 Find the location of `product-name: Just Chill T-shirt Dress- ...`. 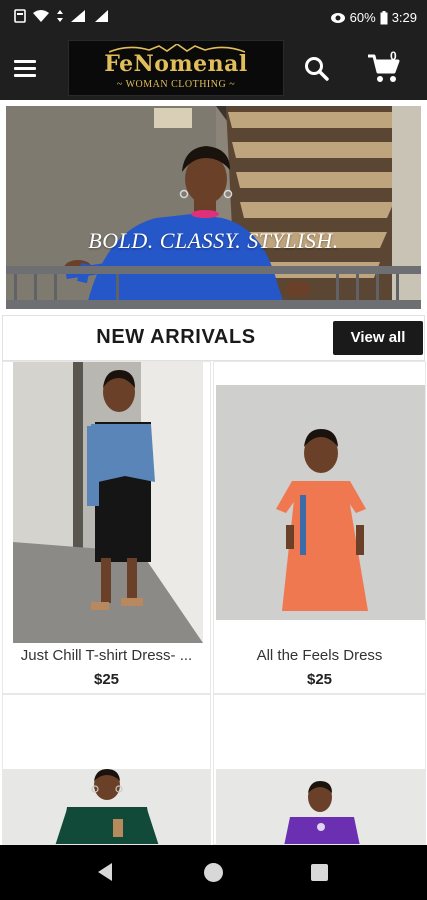

product-name: Just Chill T-shirt Dress- ... is located at coordinates (106, 655).